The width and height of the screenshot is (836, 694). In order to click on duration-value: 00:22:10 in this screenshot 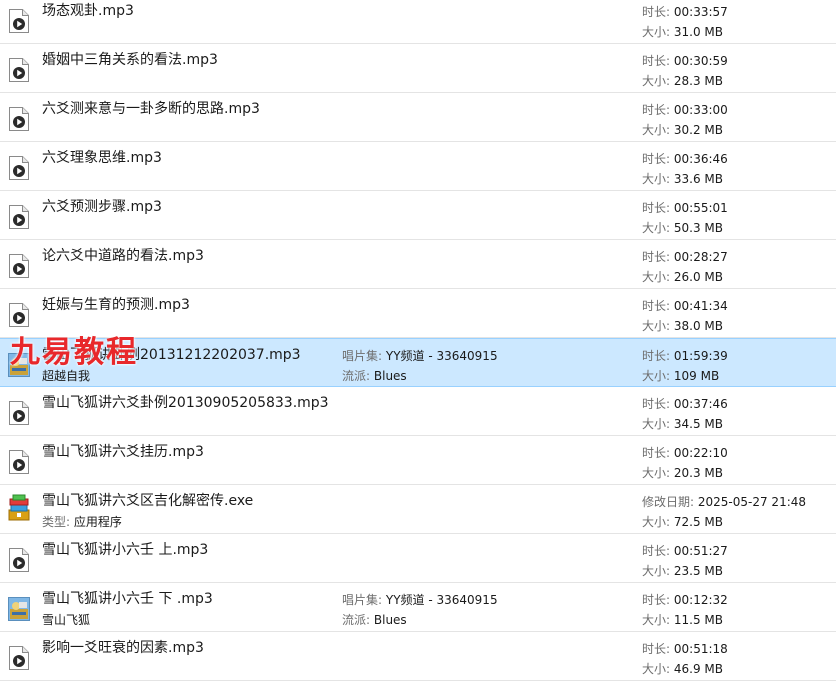, I will do `click(700, 453)`.